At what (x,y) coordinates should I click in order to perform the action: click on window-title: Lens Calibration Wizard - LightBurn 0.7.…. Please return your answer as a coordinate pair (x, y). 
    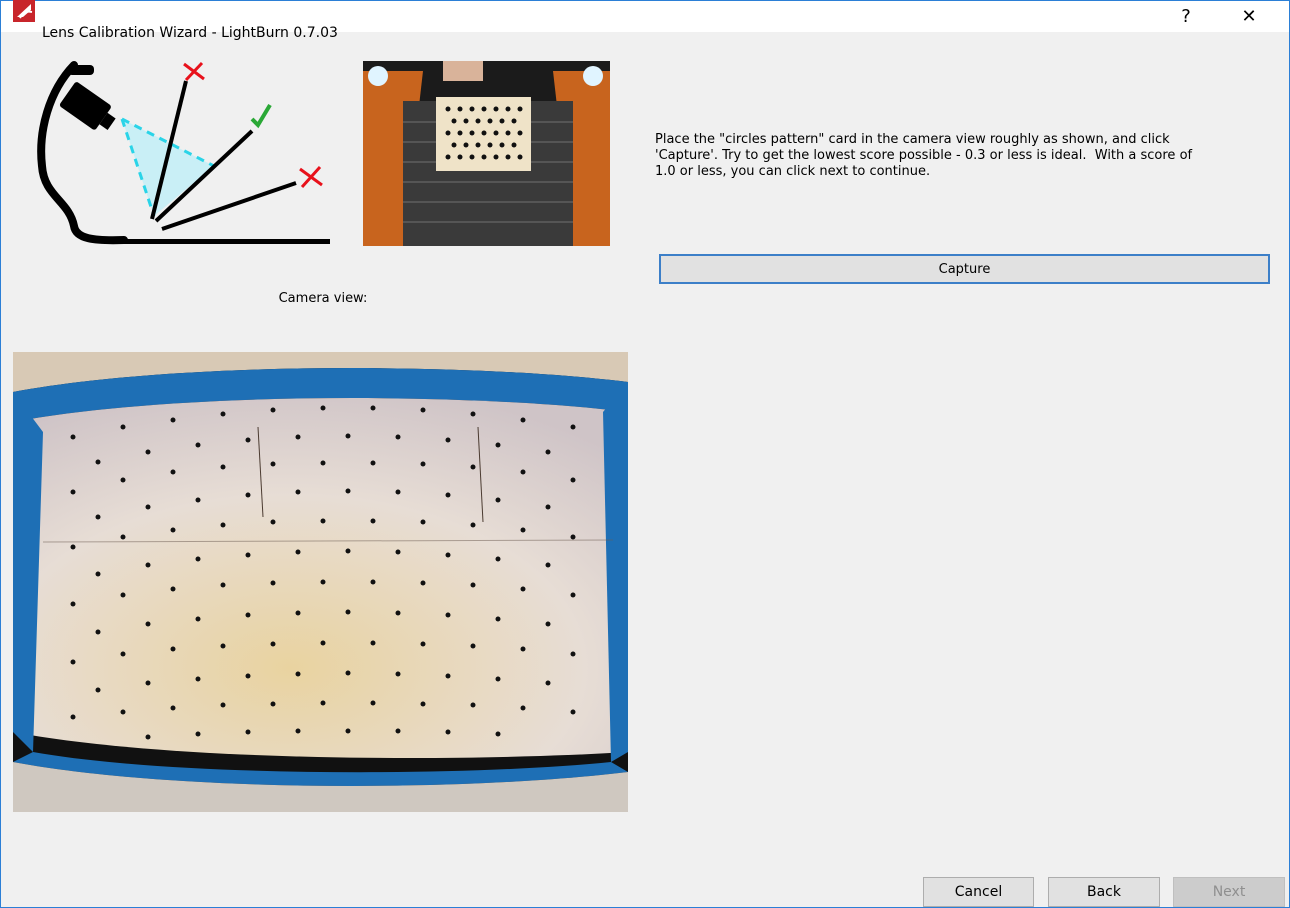
    Looking at the image, I should click on (190, 33).